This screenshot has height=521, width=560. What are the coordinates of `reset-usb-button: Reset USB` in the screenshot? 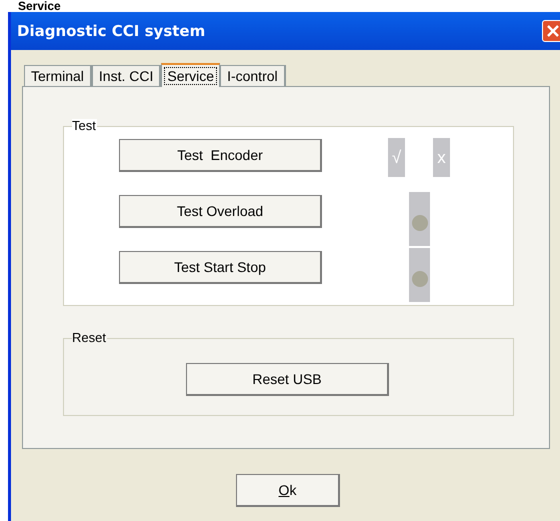 It's located at (287, 379).